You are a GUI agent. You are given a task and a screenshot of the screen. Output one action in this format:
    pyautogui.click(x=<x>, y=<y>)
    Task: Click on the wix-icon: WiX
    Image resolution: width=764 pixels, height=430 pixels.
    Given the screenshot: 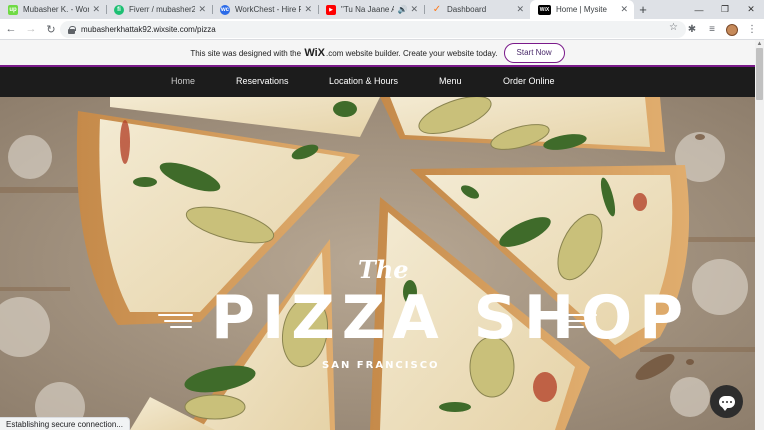 What is the action you would take?
    pyautogui.click(x=544, y=9)
    